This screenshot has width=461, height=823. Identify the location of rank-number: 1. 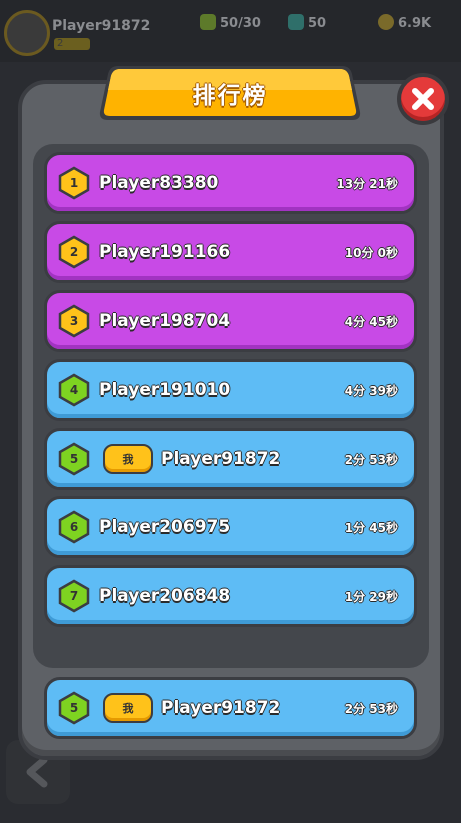
(74, 183).